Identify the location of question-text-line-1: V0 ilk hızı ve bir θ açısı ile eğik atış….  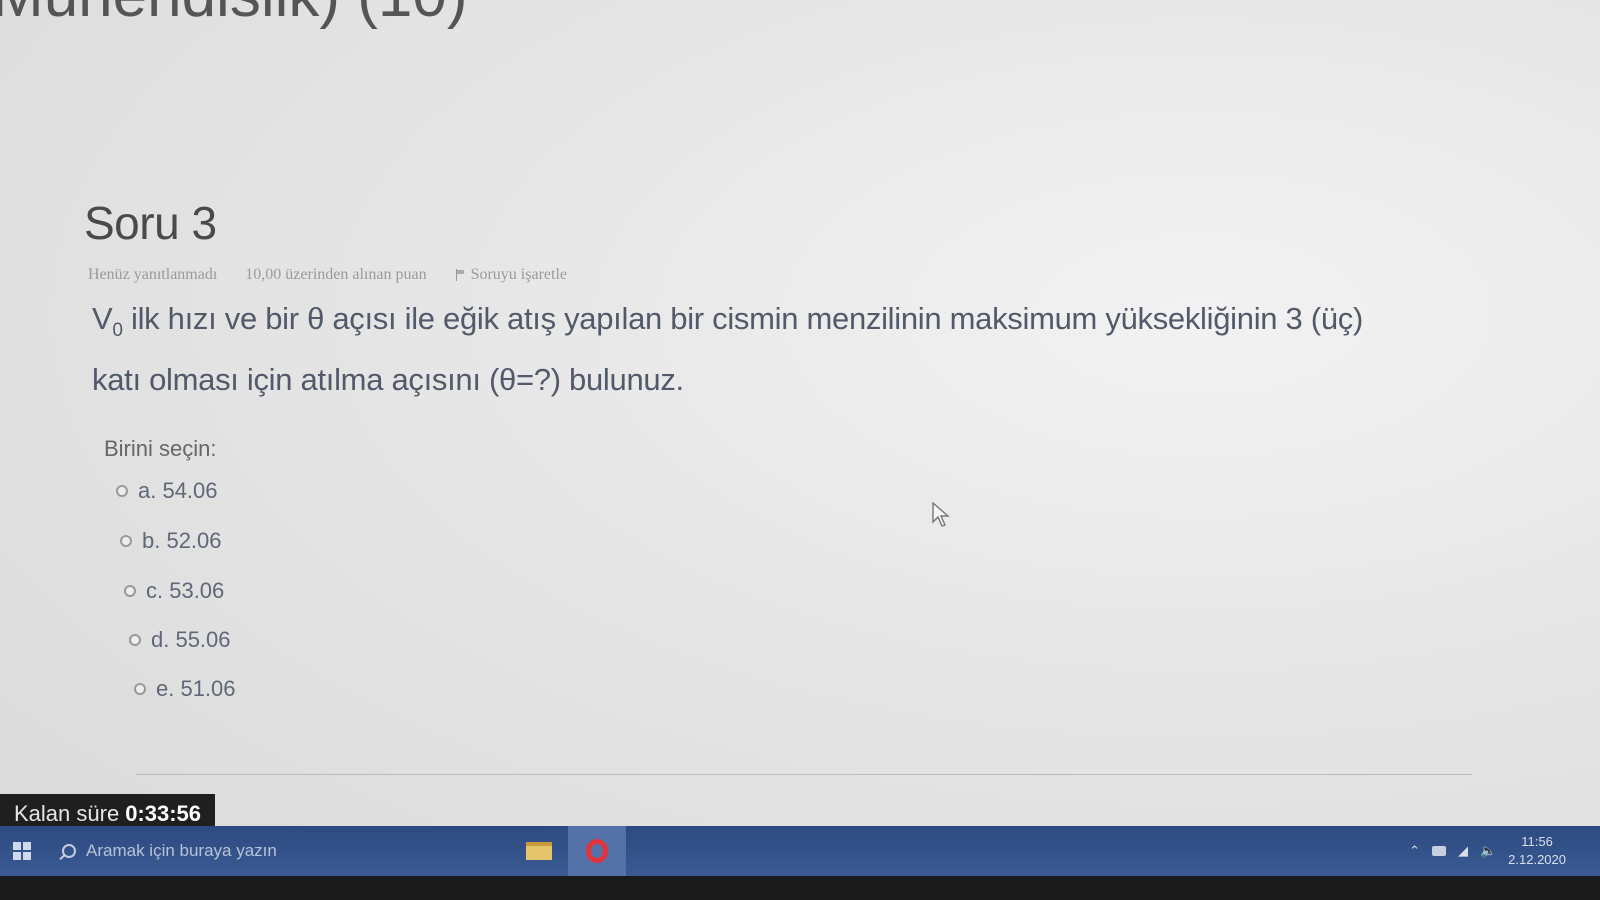
(802, 324).